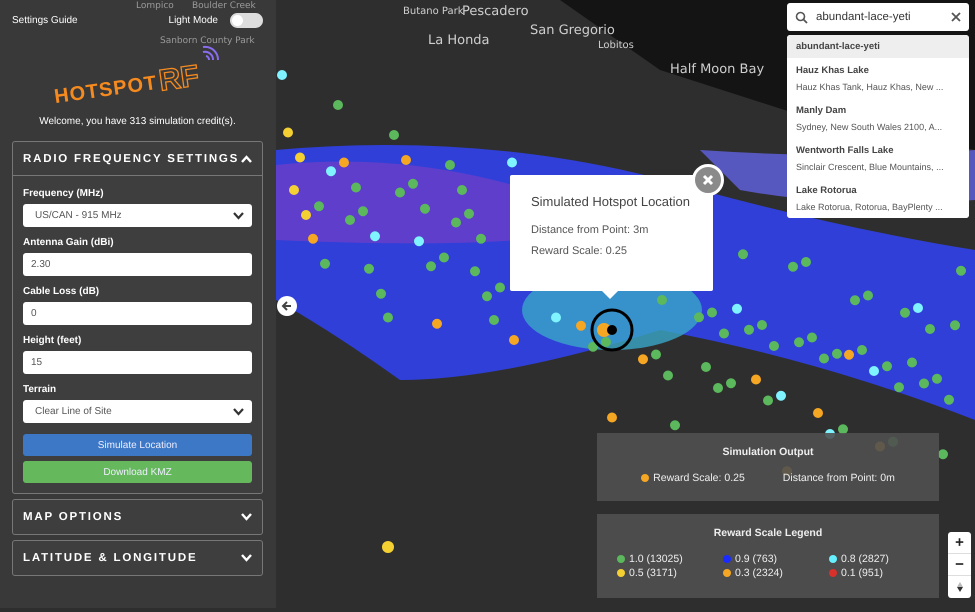  What do you see at coordinates (693, 478) in the screenshot?
I see `reward-scale-text: Reward Scale: 0.25` at bounding box center [693, 478].